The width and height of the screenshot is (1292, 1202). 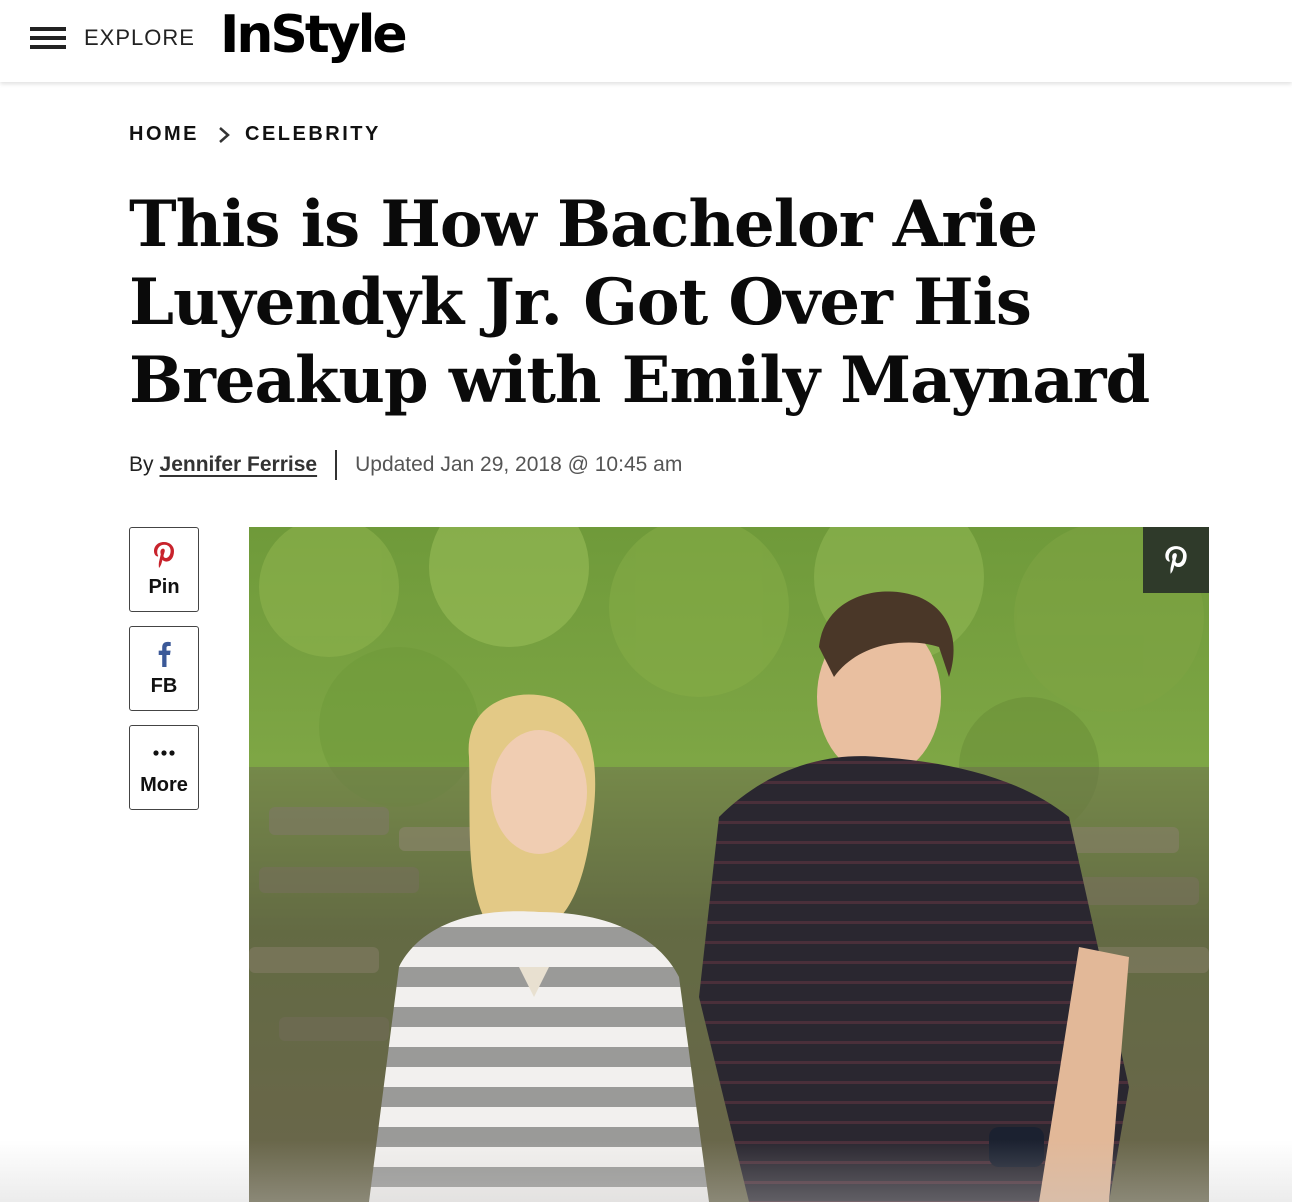 What do you see at coordinates (164, 753) in the screenshot?
I see `more-dots-icon` at bounding box center [164, 753].